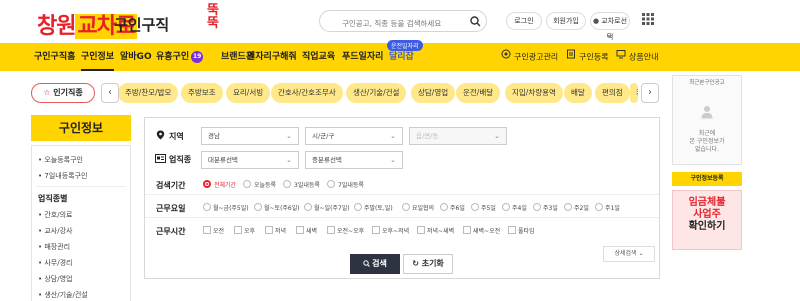 Image resolution: width=800 pixels, height=301 pixels. What do you see at coordinates (637, 57) in the screenshot?
I see `nav-products: 상품안내` at bounding box center [637, 57].